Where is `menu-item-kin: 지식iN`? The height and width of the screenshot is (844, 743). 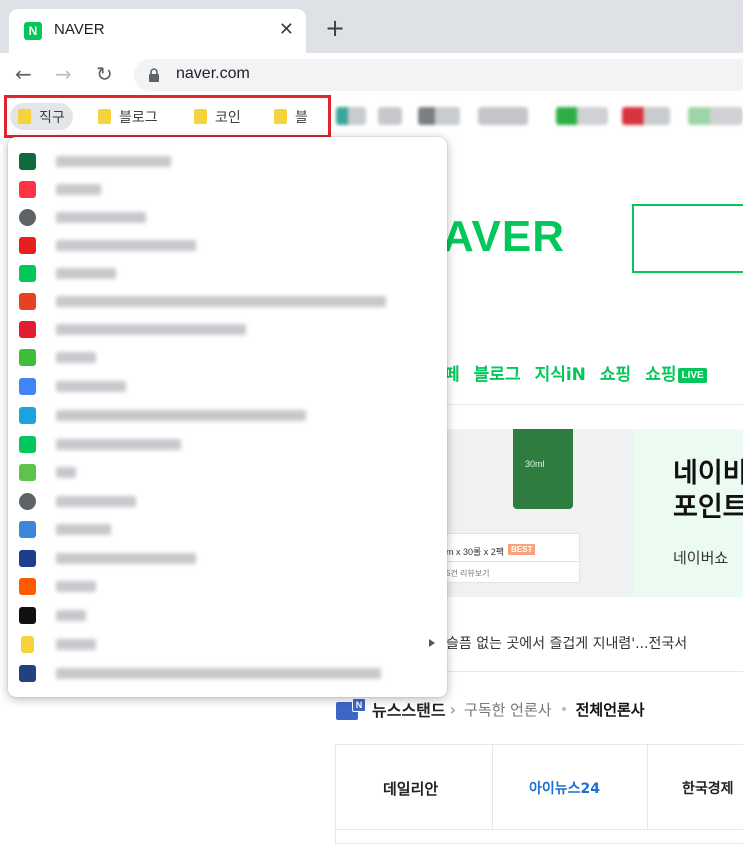 menu-item-kin: 지식iN is located at coordinates (560, 372).